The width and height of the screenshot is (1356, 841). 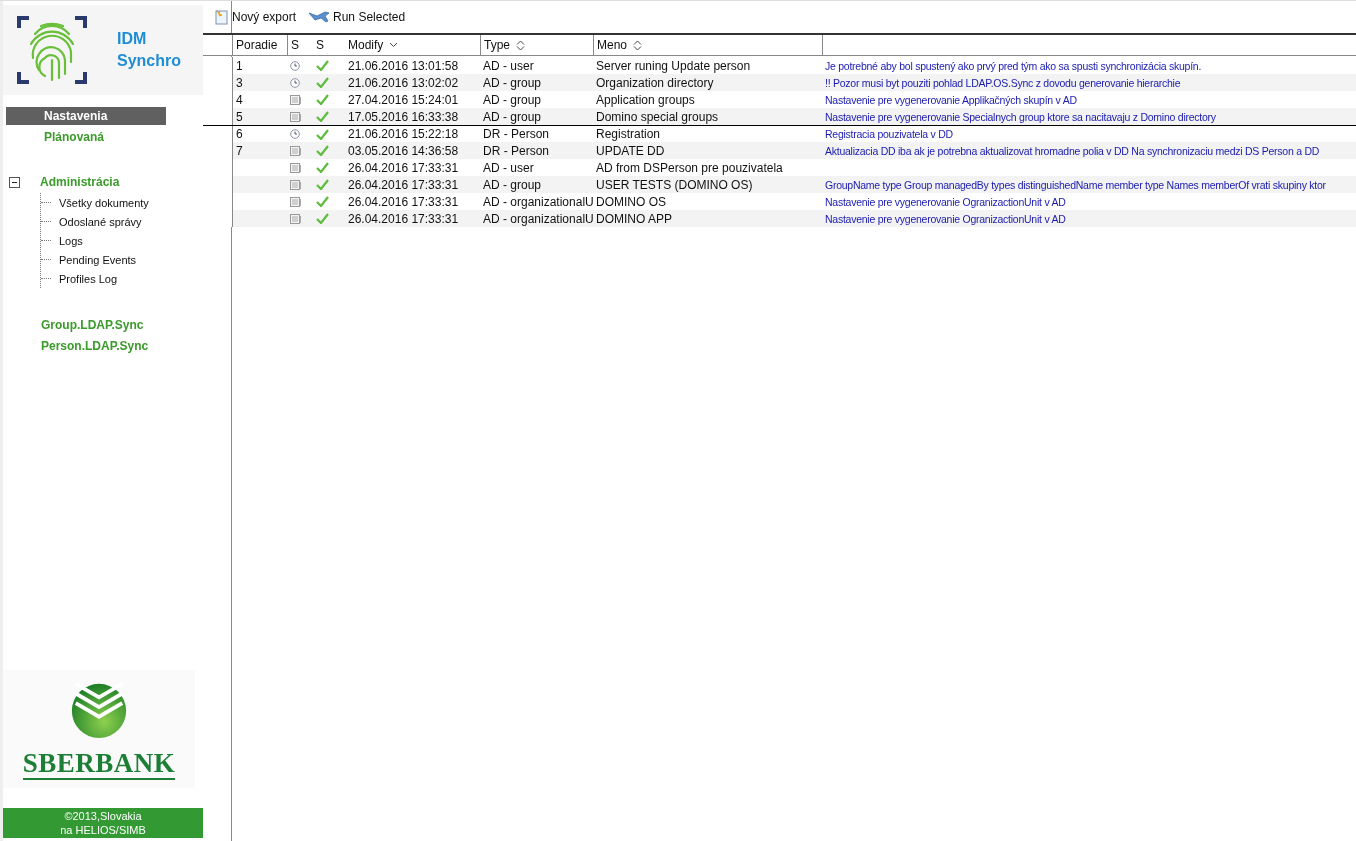 What do you see at coordinates (259, 45) in the screenshot?
I see `column-header: Poradie` at bounding box center [259, 45].